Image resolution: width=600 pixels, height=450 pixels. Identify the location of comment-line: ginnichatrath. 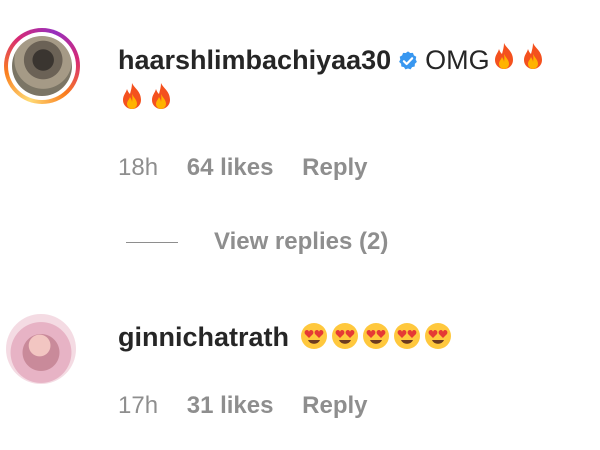
(285, 337).